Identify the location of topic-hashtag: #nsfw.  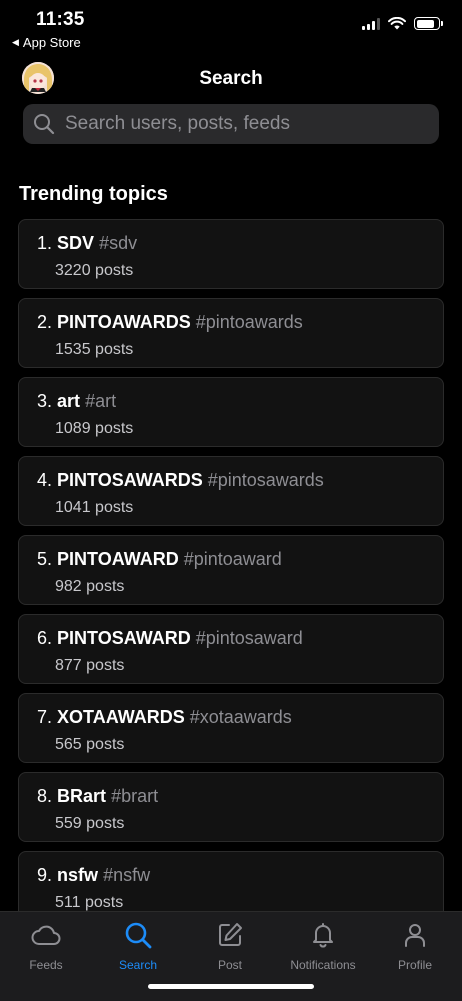
(127, 875).